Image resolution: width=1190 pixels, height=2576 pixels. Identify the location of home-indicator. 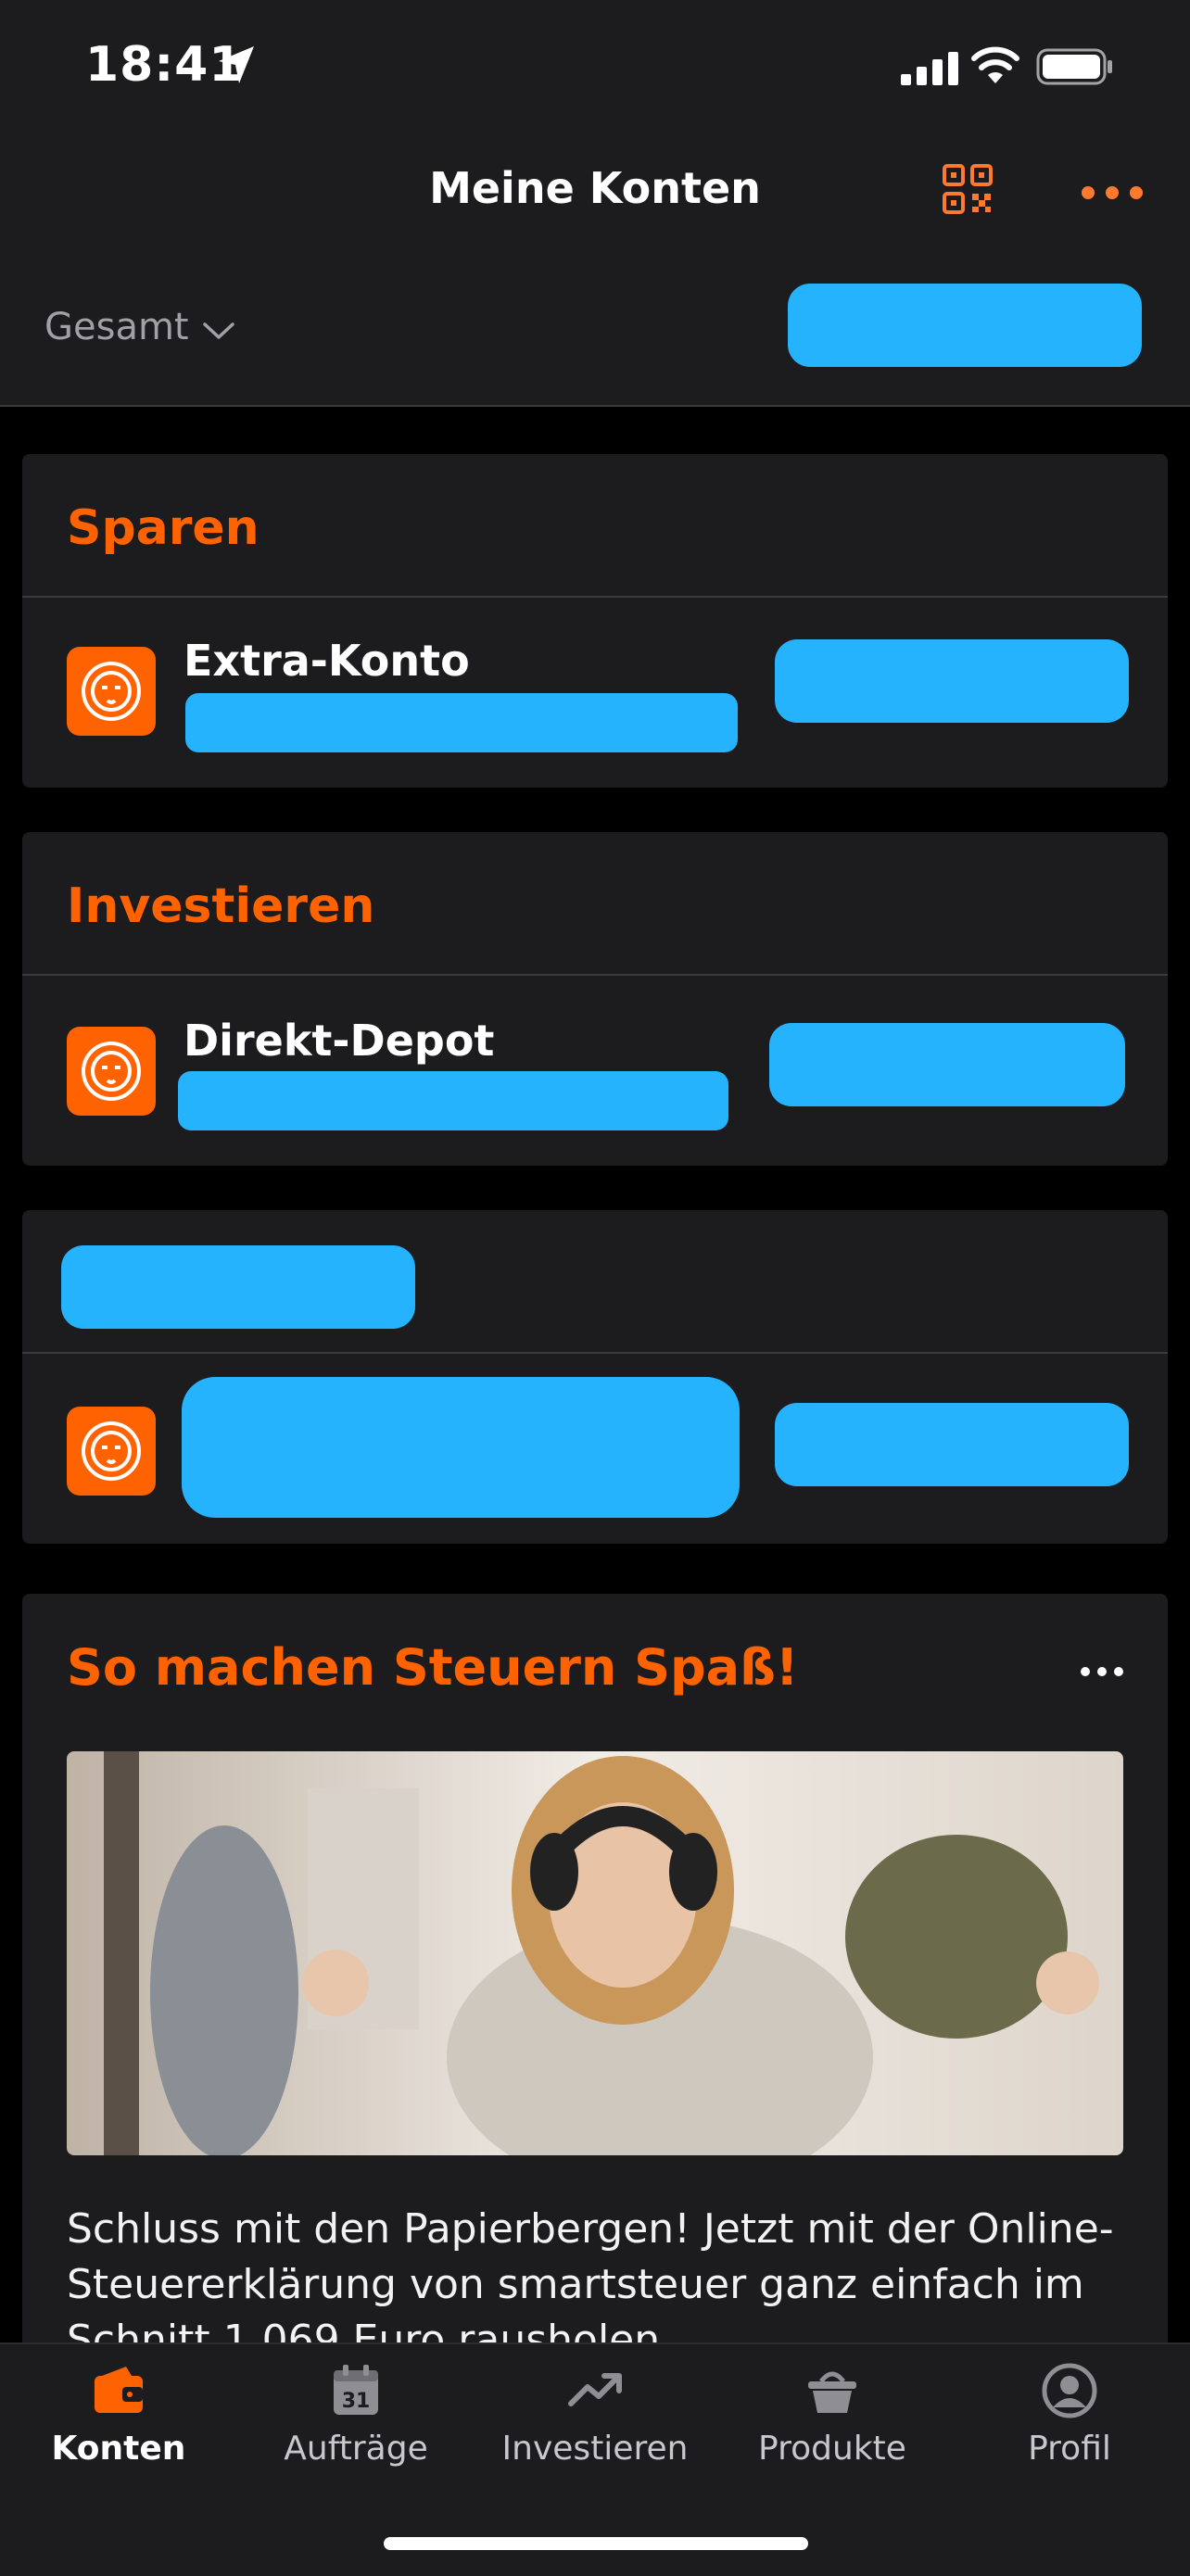
(596, 2543).